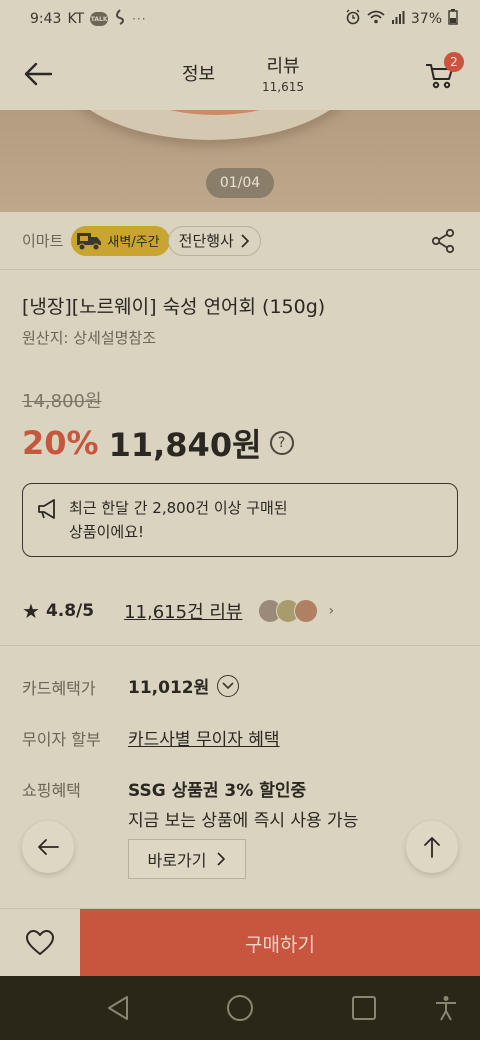 This screenshot has height=1040, width=480. What do you see at coordinates (107, 532) in the screenshot?
I see `notice-text-line2: 상품이에요!` at bounding box center [107, 532].